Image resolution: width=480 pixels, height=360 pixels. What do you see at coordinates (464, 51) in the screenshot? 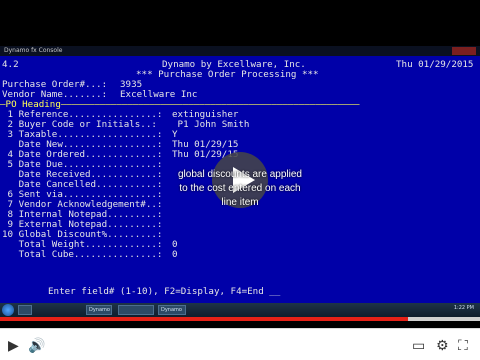
I see `window-close-button` at bounding box center [464, 51].